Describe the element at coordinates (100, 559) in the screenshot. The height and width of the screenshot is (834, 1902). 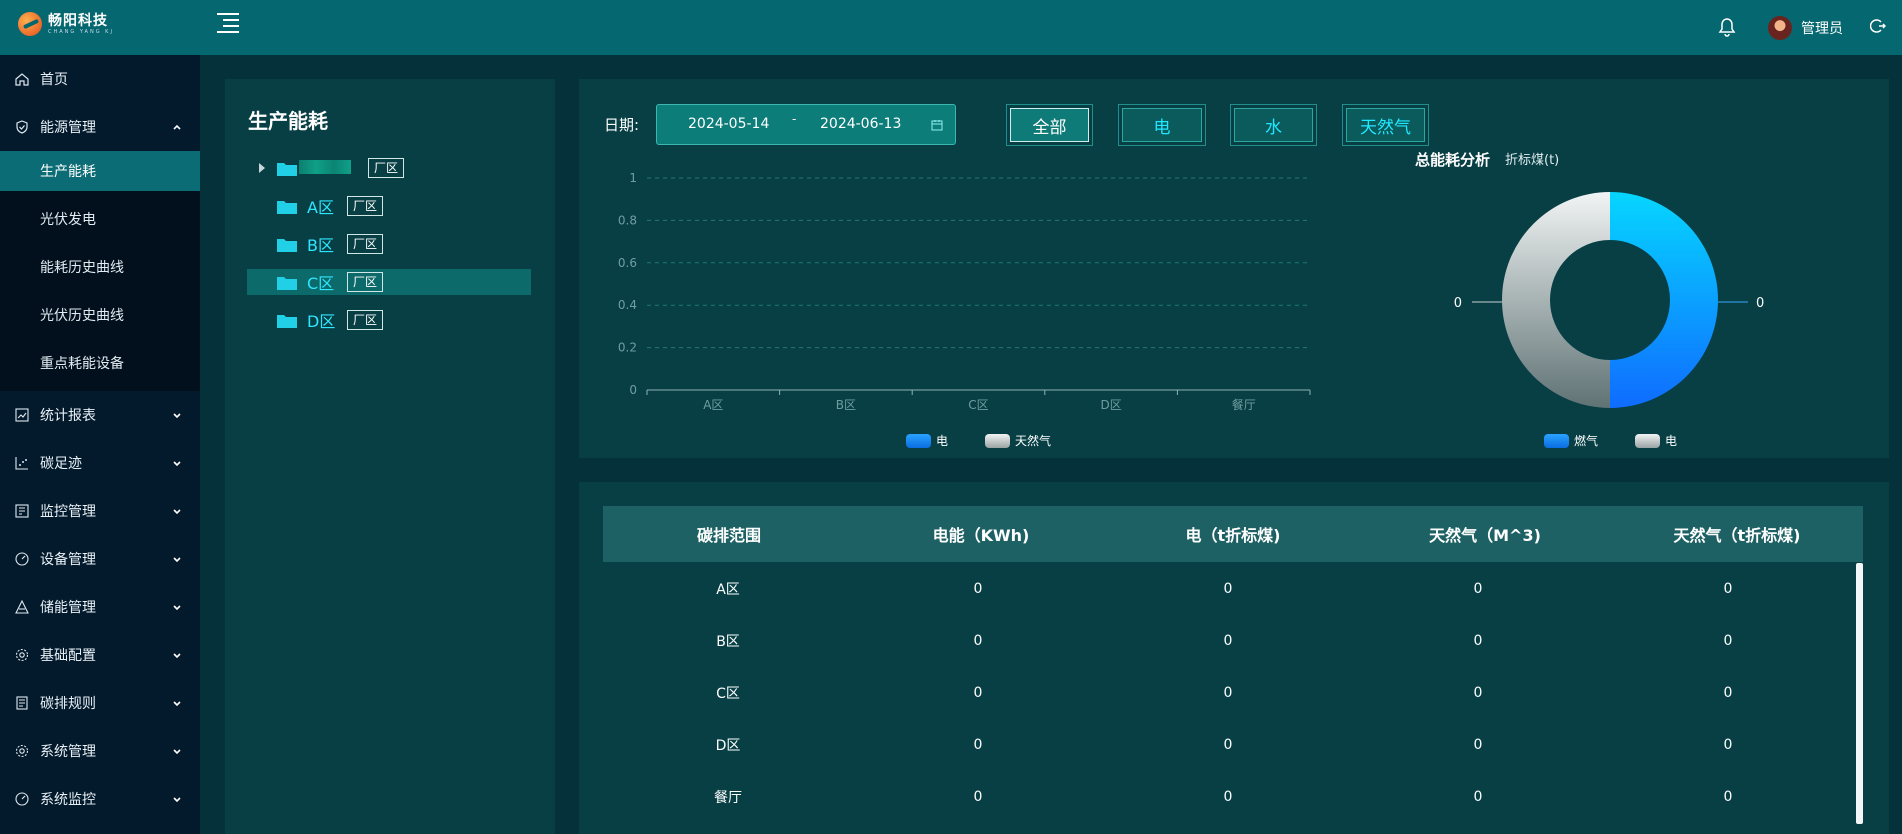
I see `sidebar-item-devices: 设备管理` at that location.